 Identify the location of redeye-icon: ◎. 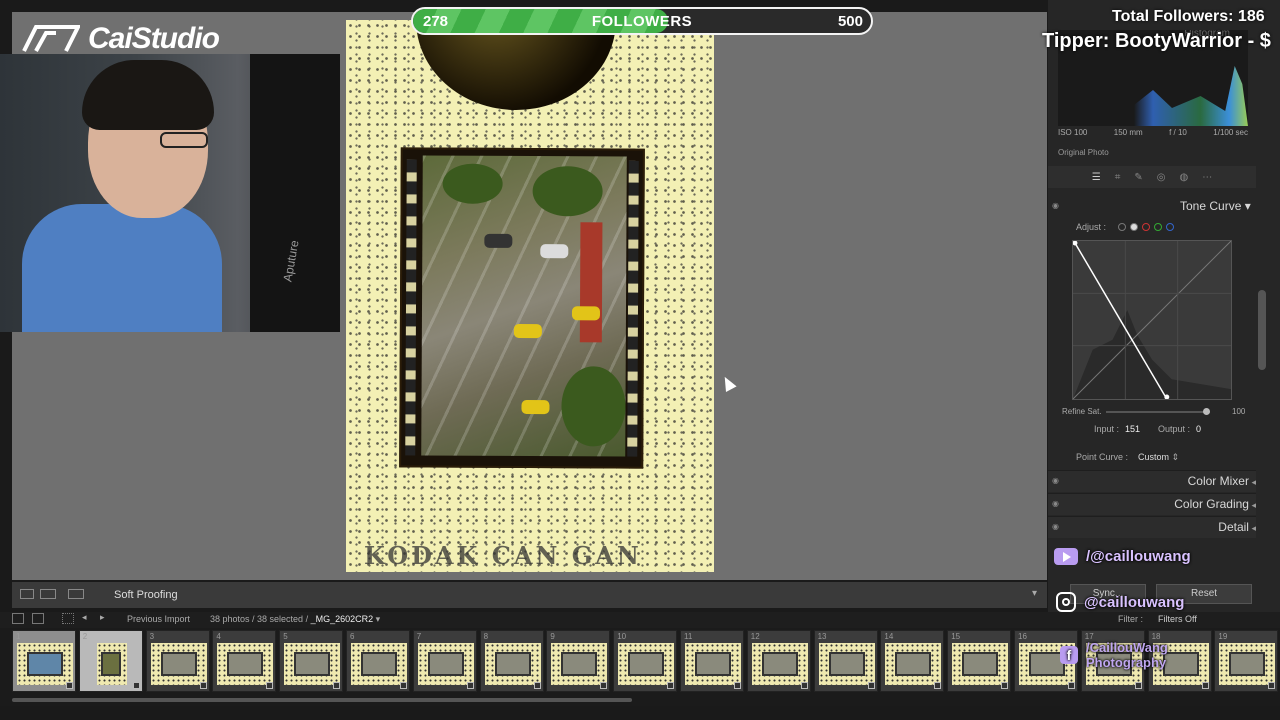
(1161, 177).